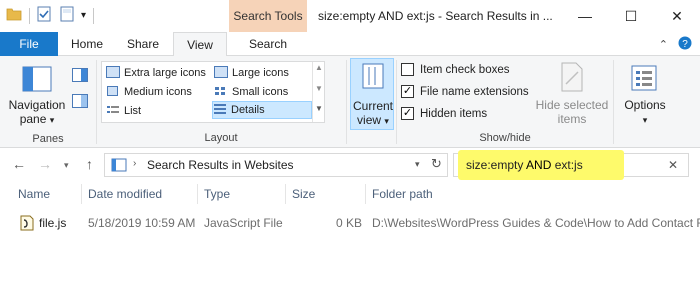 Image resolution: width=700 pixels, height=295 pixels. I want to click on column-header-type: Type, so click(217, 194).